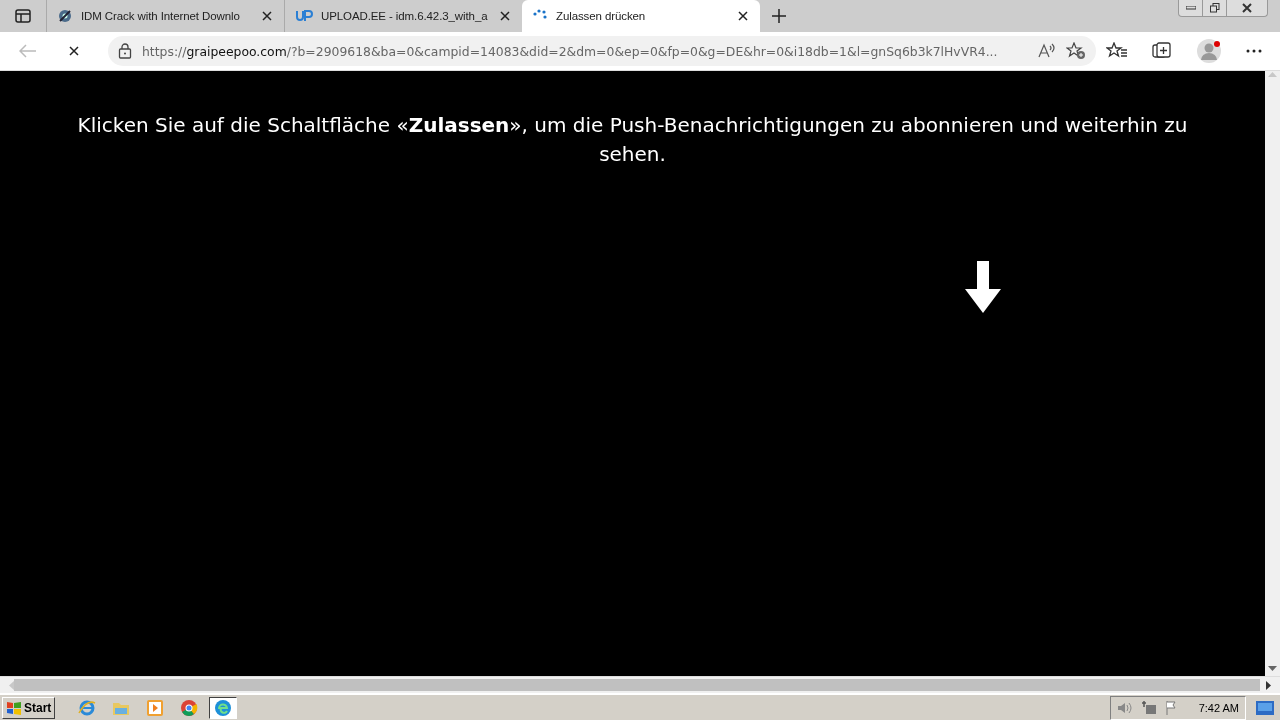 The height and width of the screenshot is (720, 1280). What do you see at coordinates (189, 708) in the screenshot?
I see `chrome-icon` at bounding box center [189, 708].